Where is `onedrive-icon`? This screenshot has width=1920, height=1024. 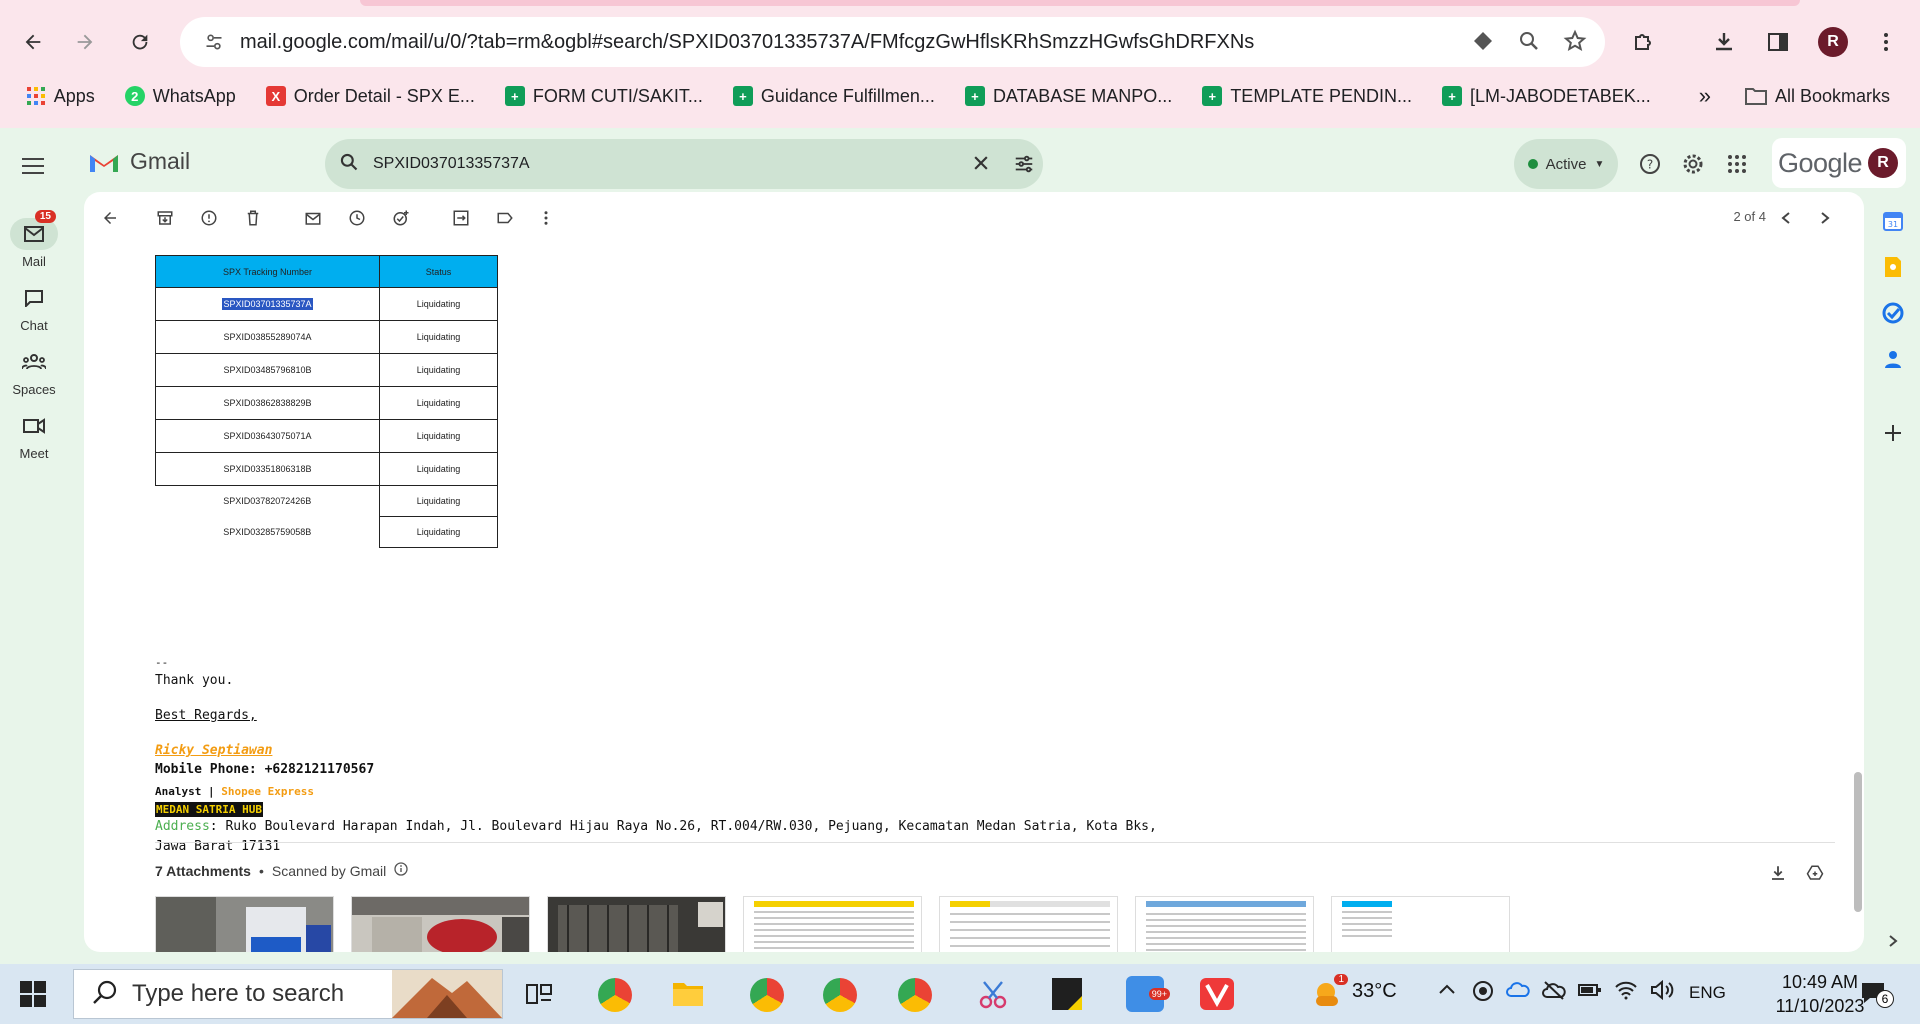 onedrive-icon is located at coordinates (1518, 990).